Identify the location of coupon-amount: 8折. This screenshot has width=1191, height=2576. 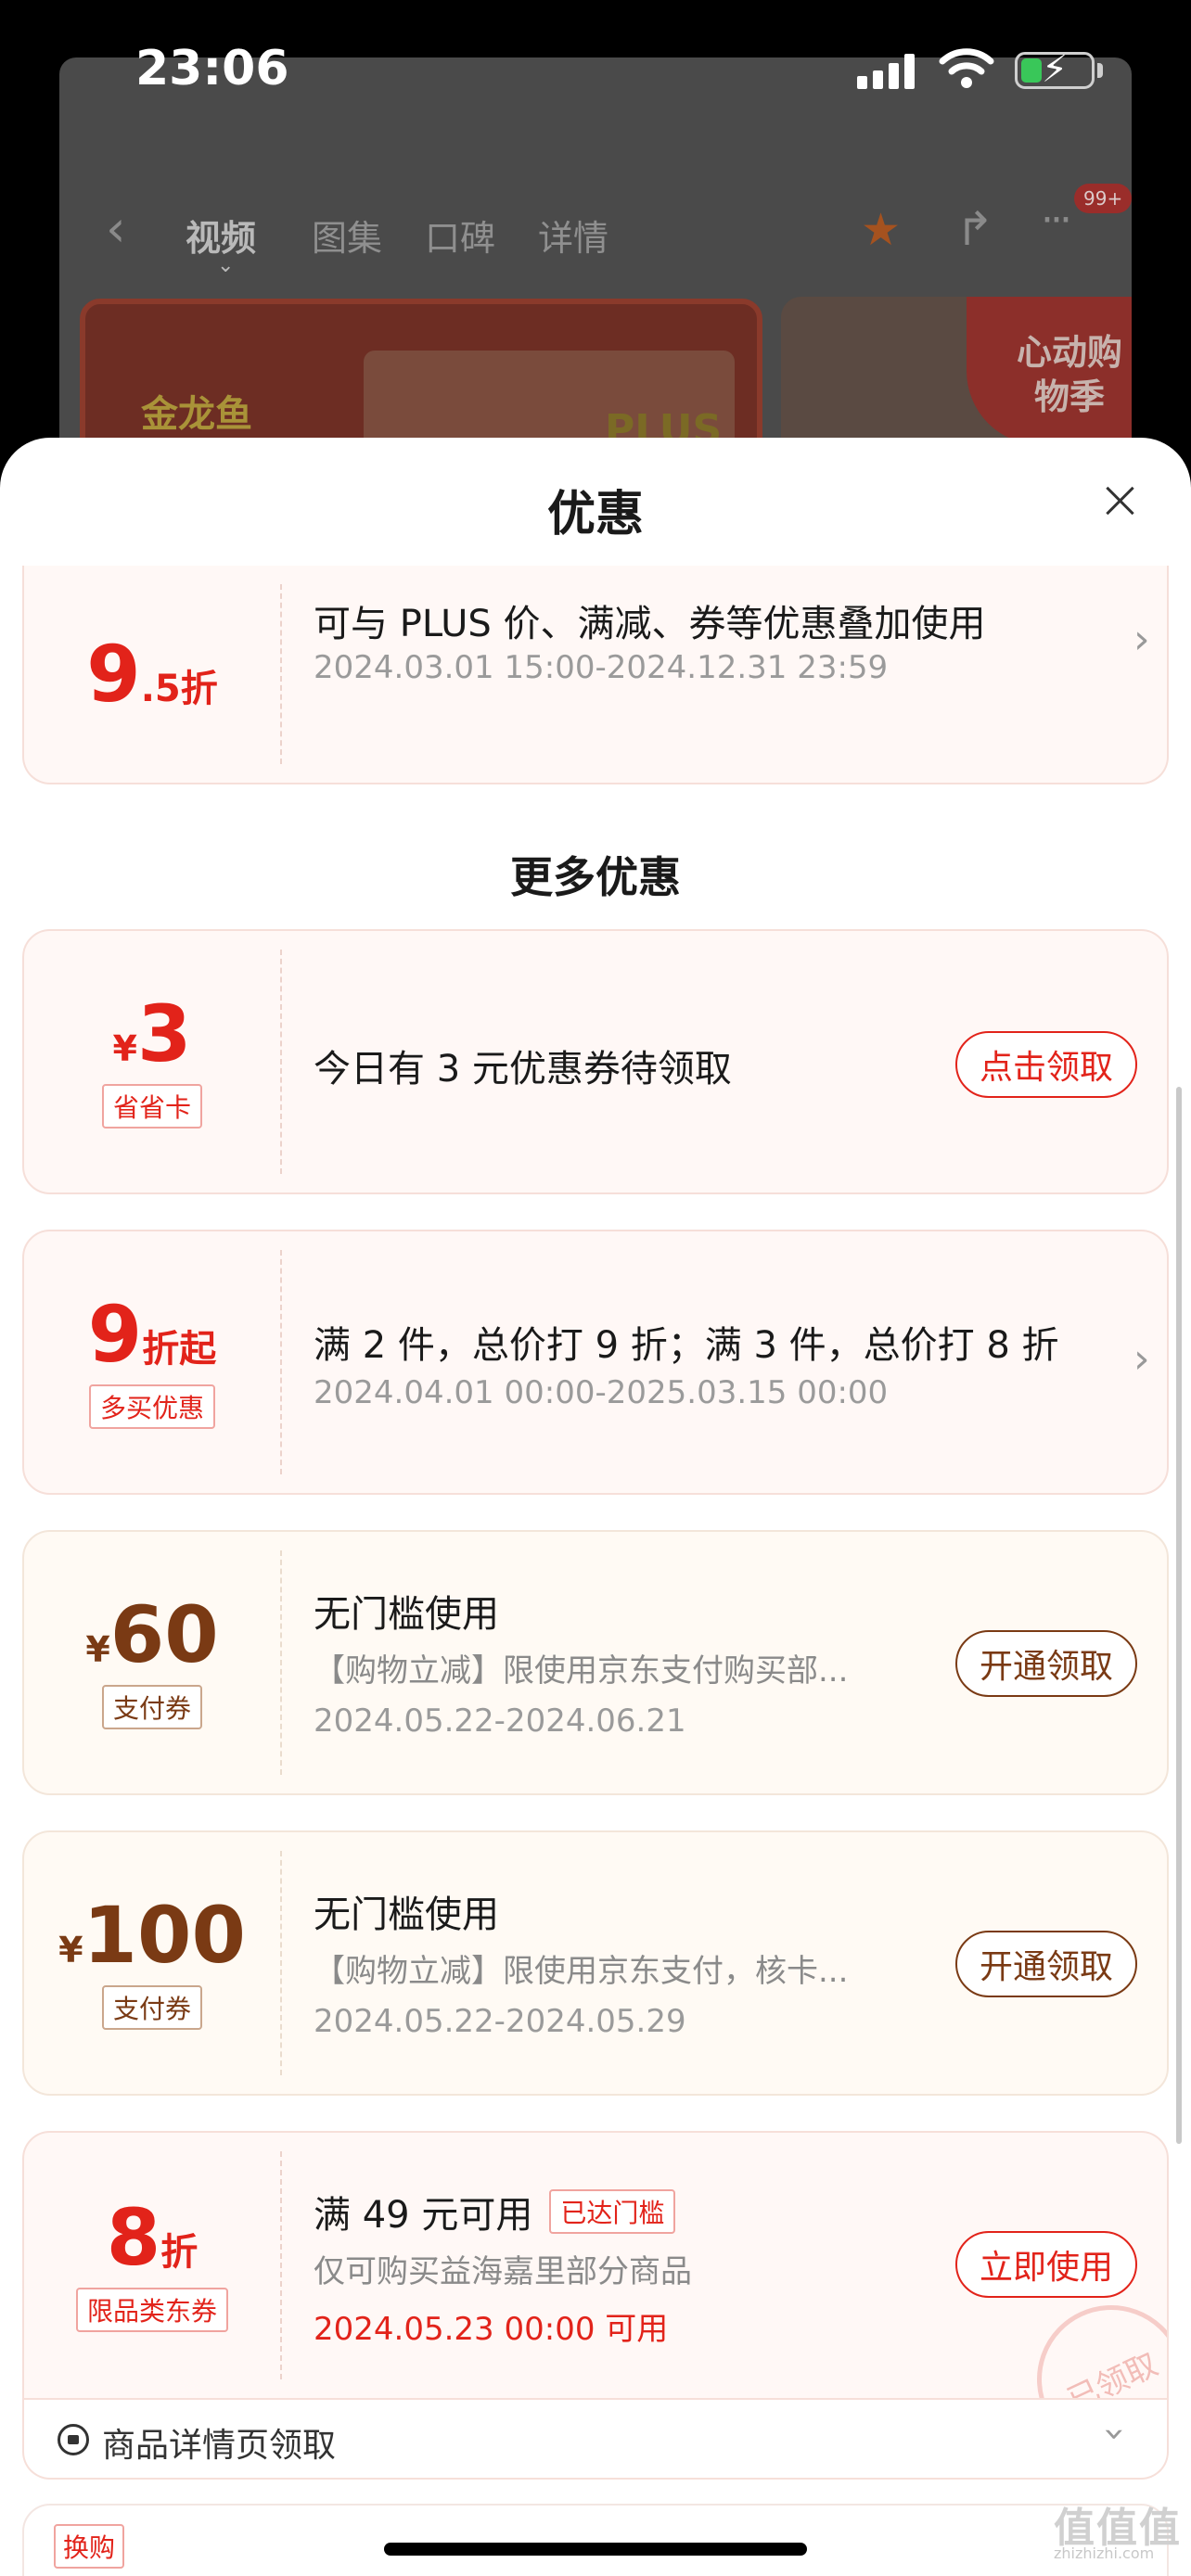
(152, 2237).